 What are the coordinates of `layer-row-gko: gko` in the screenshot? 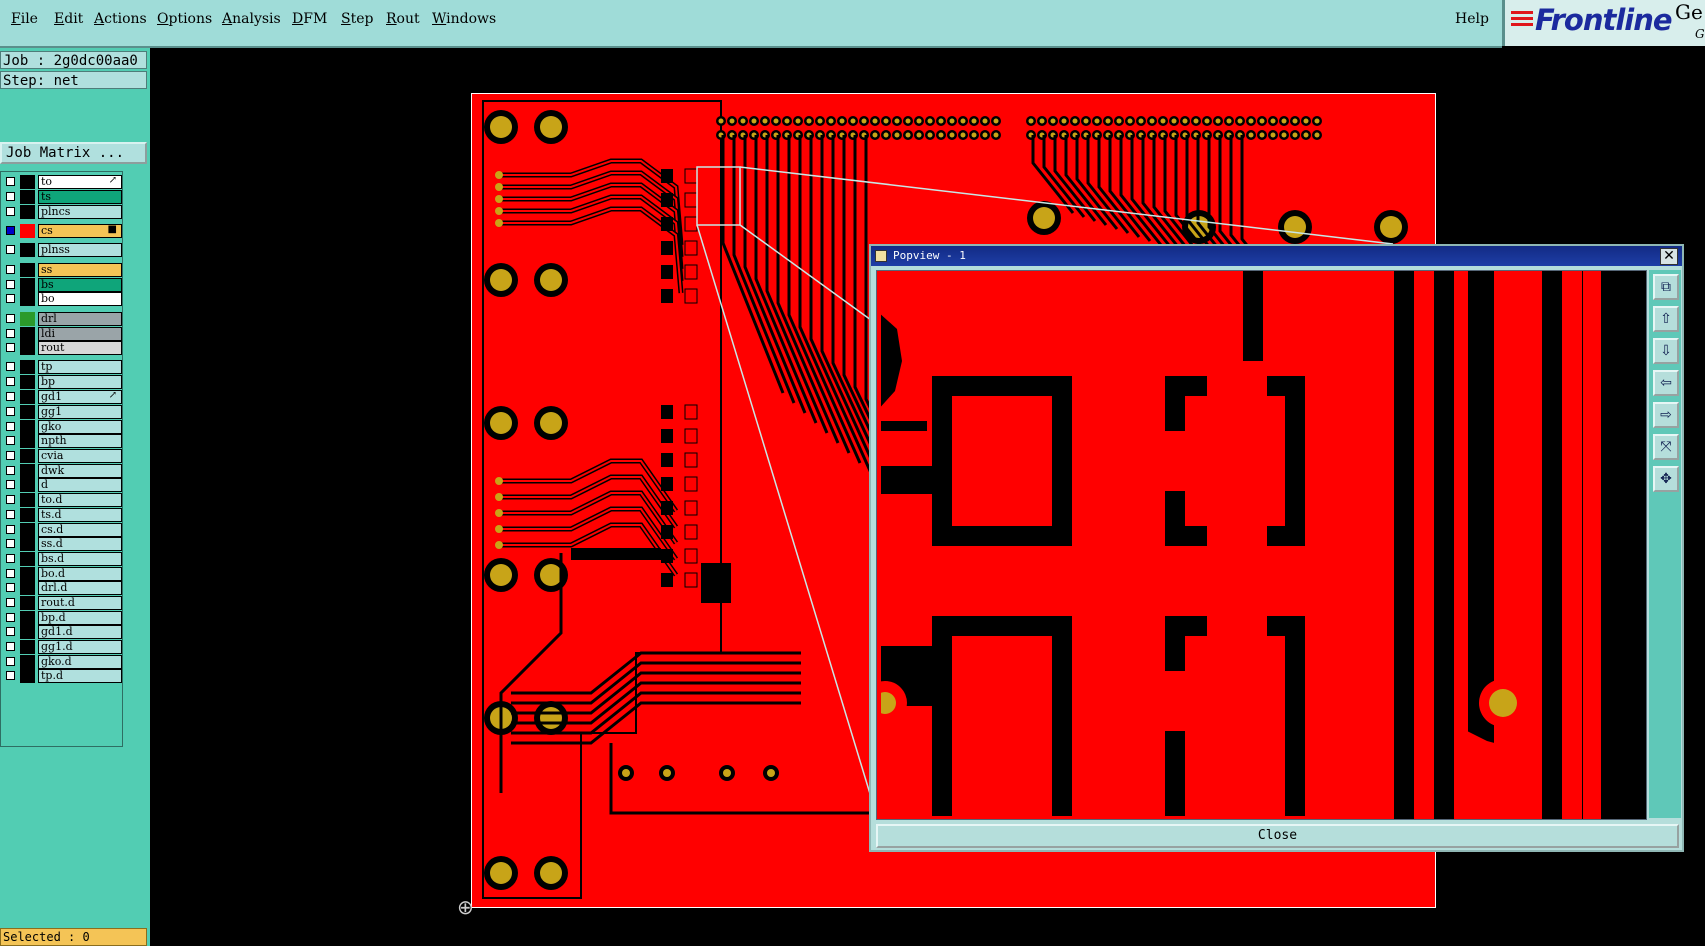 It's located at (62, 427).